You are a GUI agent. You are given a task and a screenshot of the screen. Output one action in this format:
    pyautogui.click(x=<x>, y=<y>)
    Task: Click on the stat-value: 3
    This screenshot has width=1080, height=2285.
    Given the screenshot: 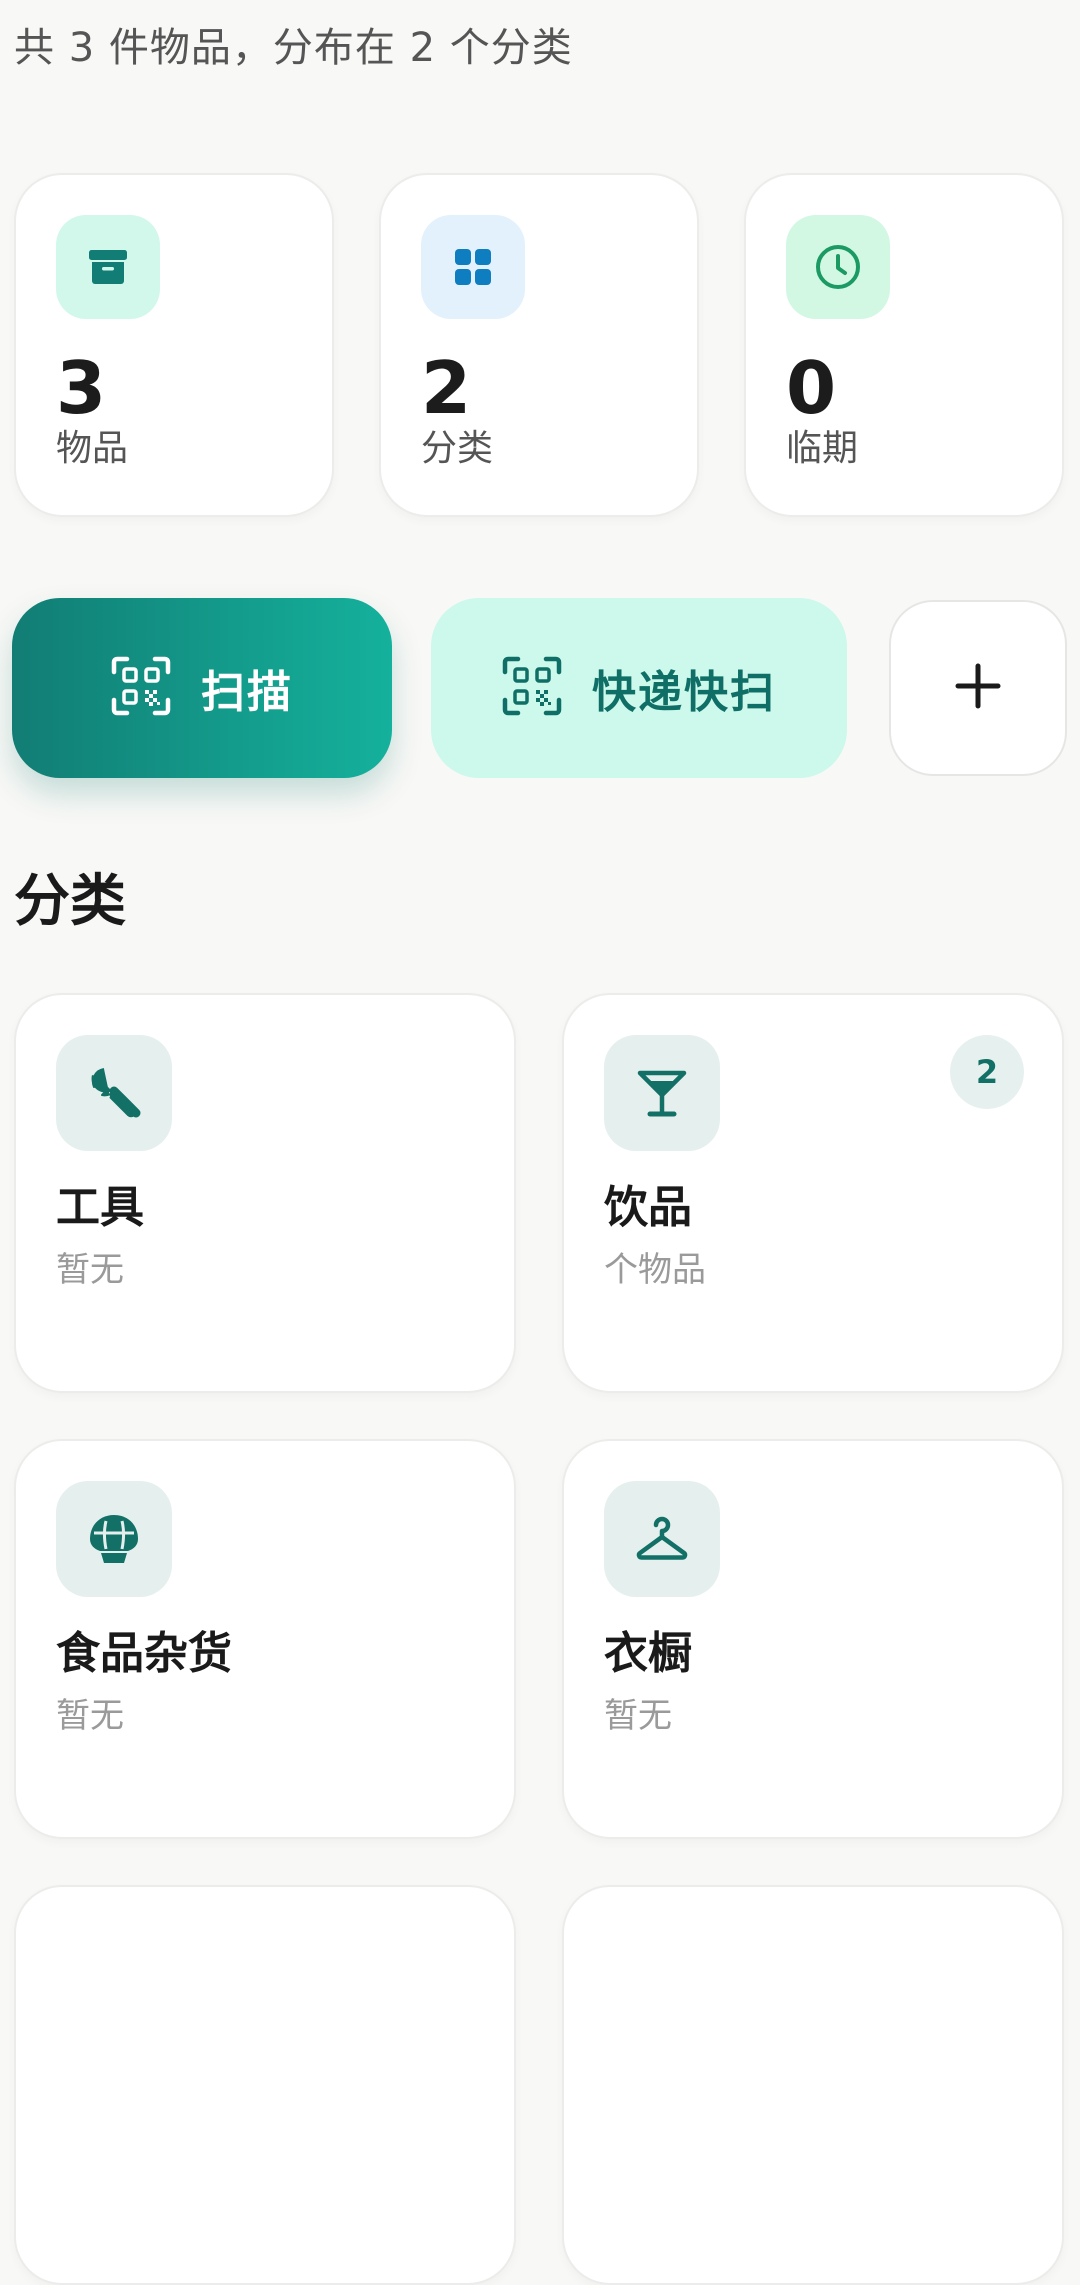 What is the action you would take?
    pyautogui.click(x=81, y=388)
    